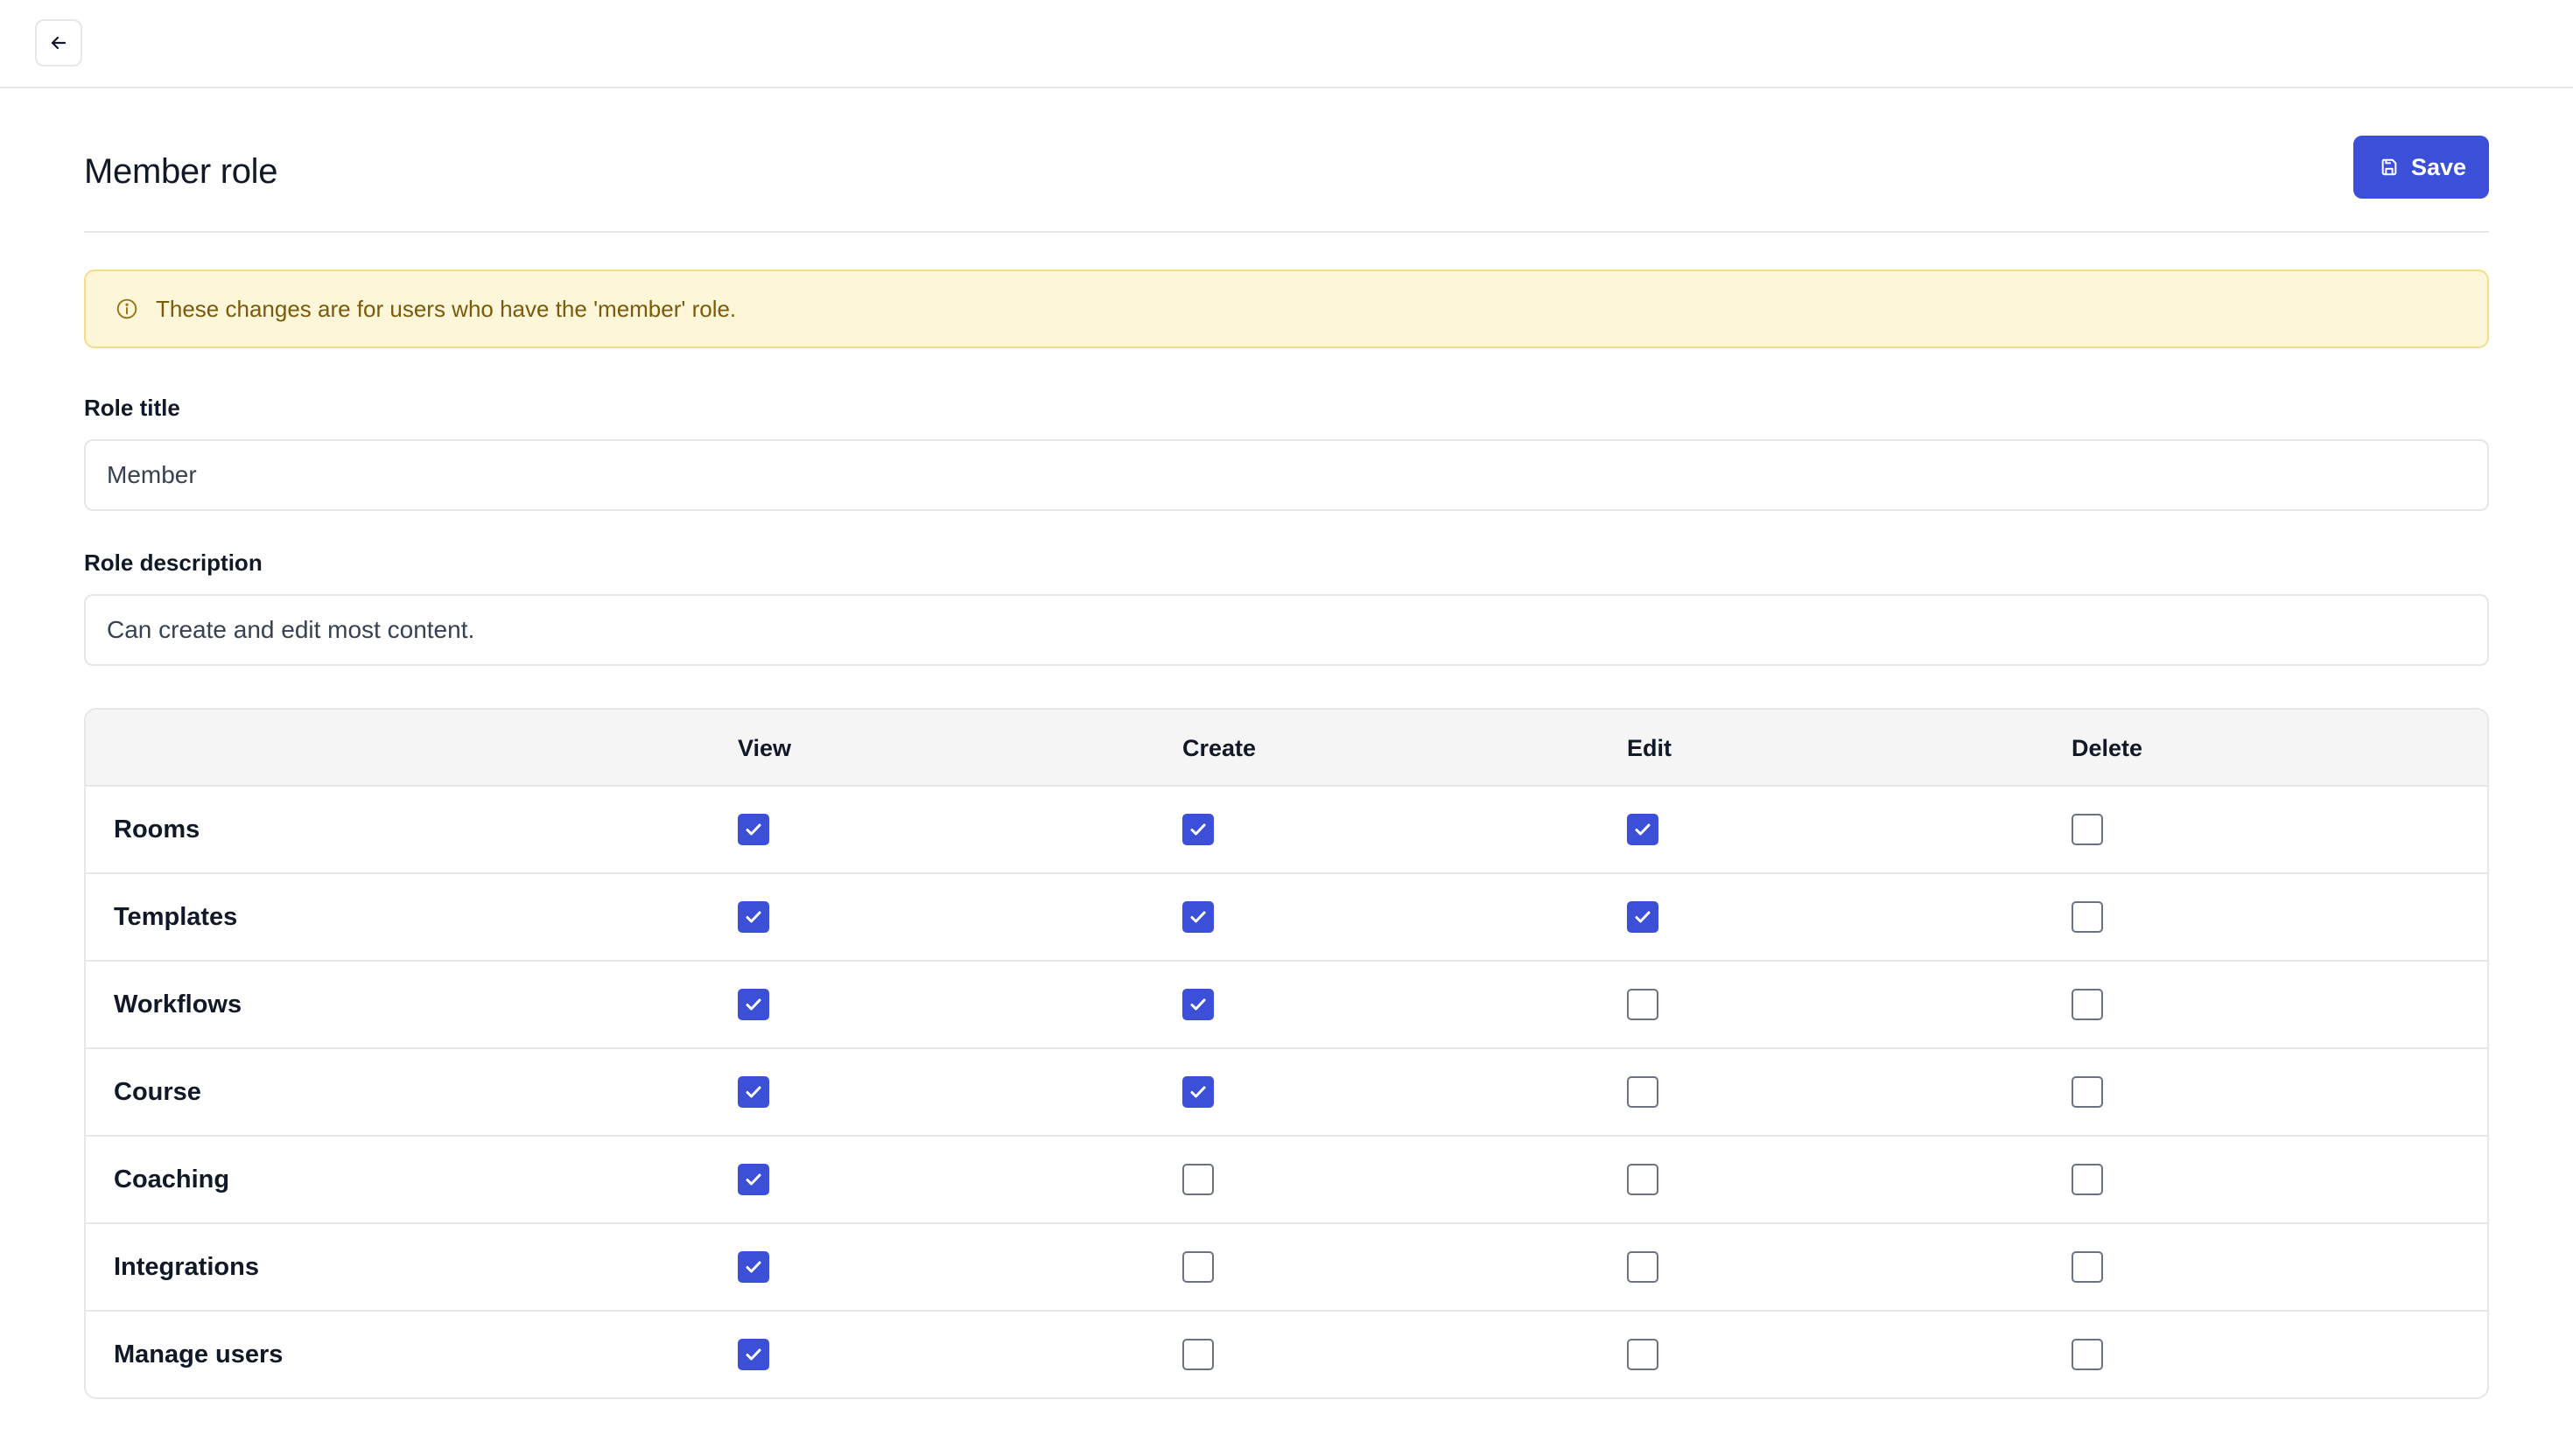  Describe the element at coordinates (1649, 748) in the screenshot. I see `column-header-edit: Edit` at that location.